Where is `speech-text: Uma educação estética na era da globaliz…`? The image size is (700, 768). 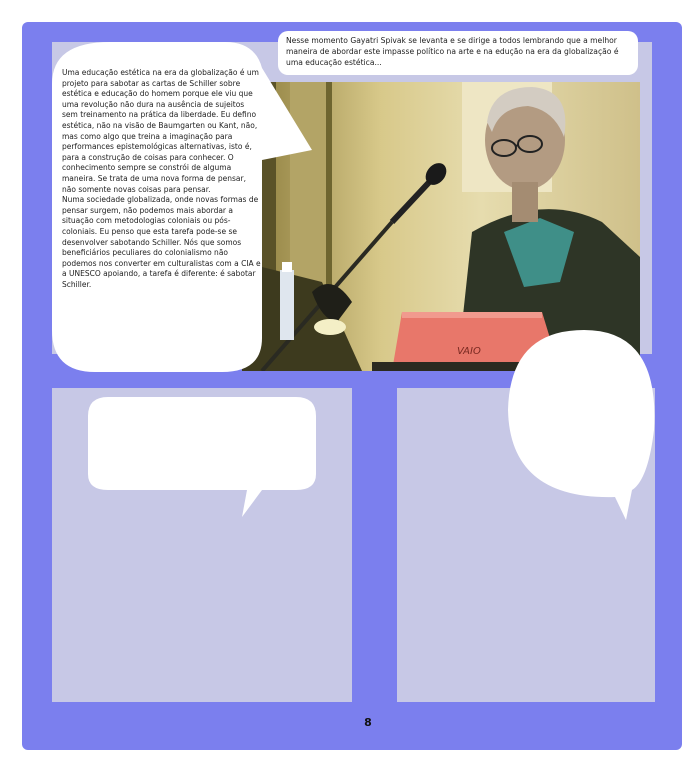
speech-text: Uma educação estética na era da globaliz… is located at coordinates (162, 179).